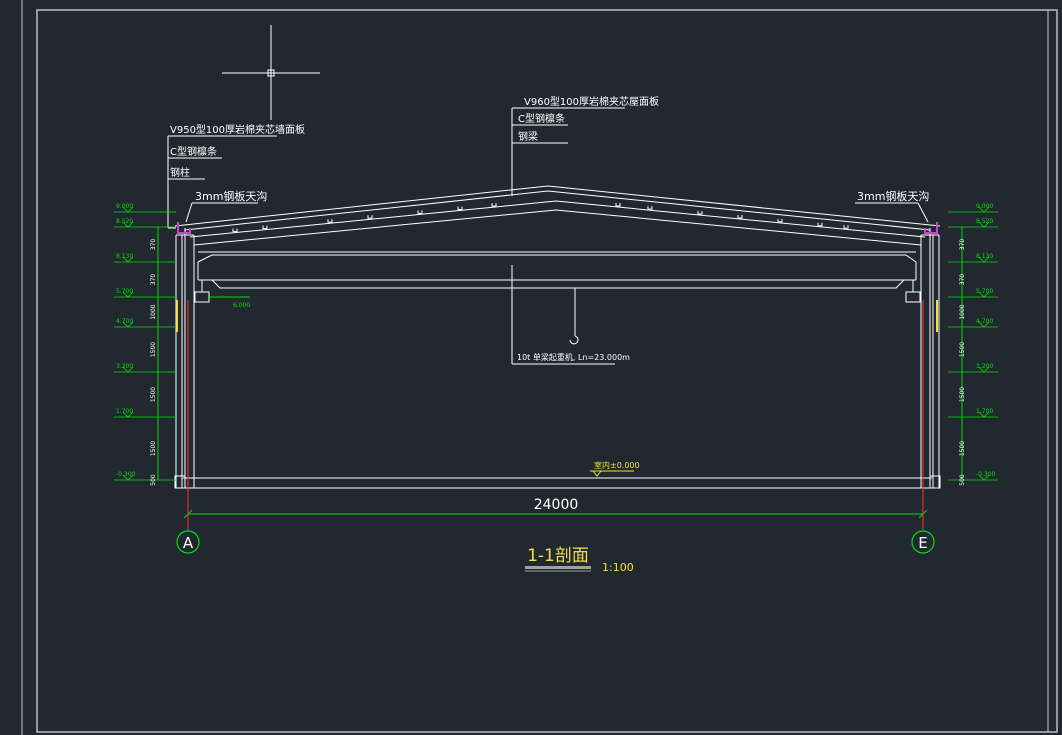  Describe the element at coordinates (618, 567) in the screenshot. I see `scale-label: 1:100` at that location.